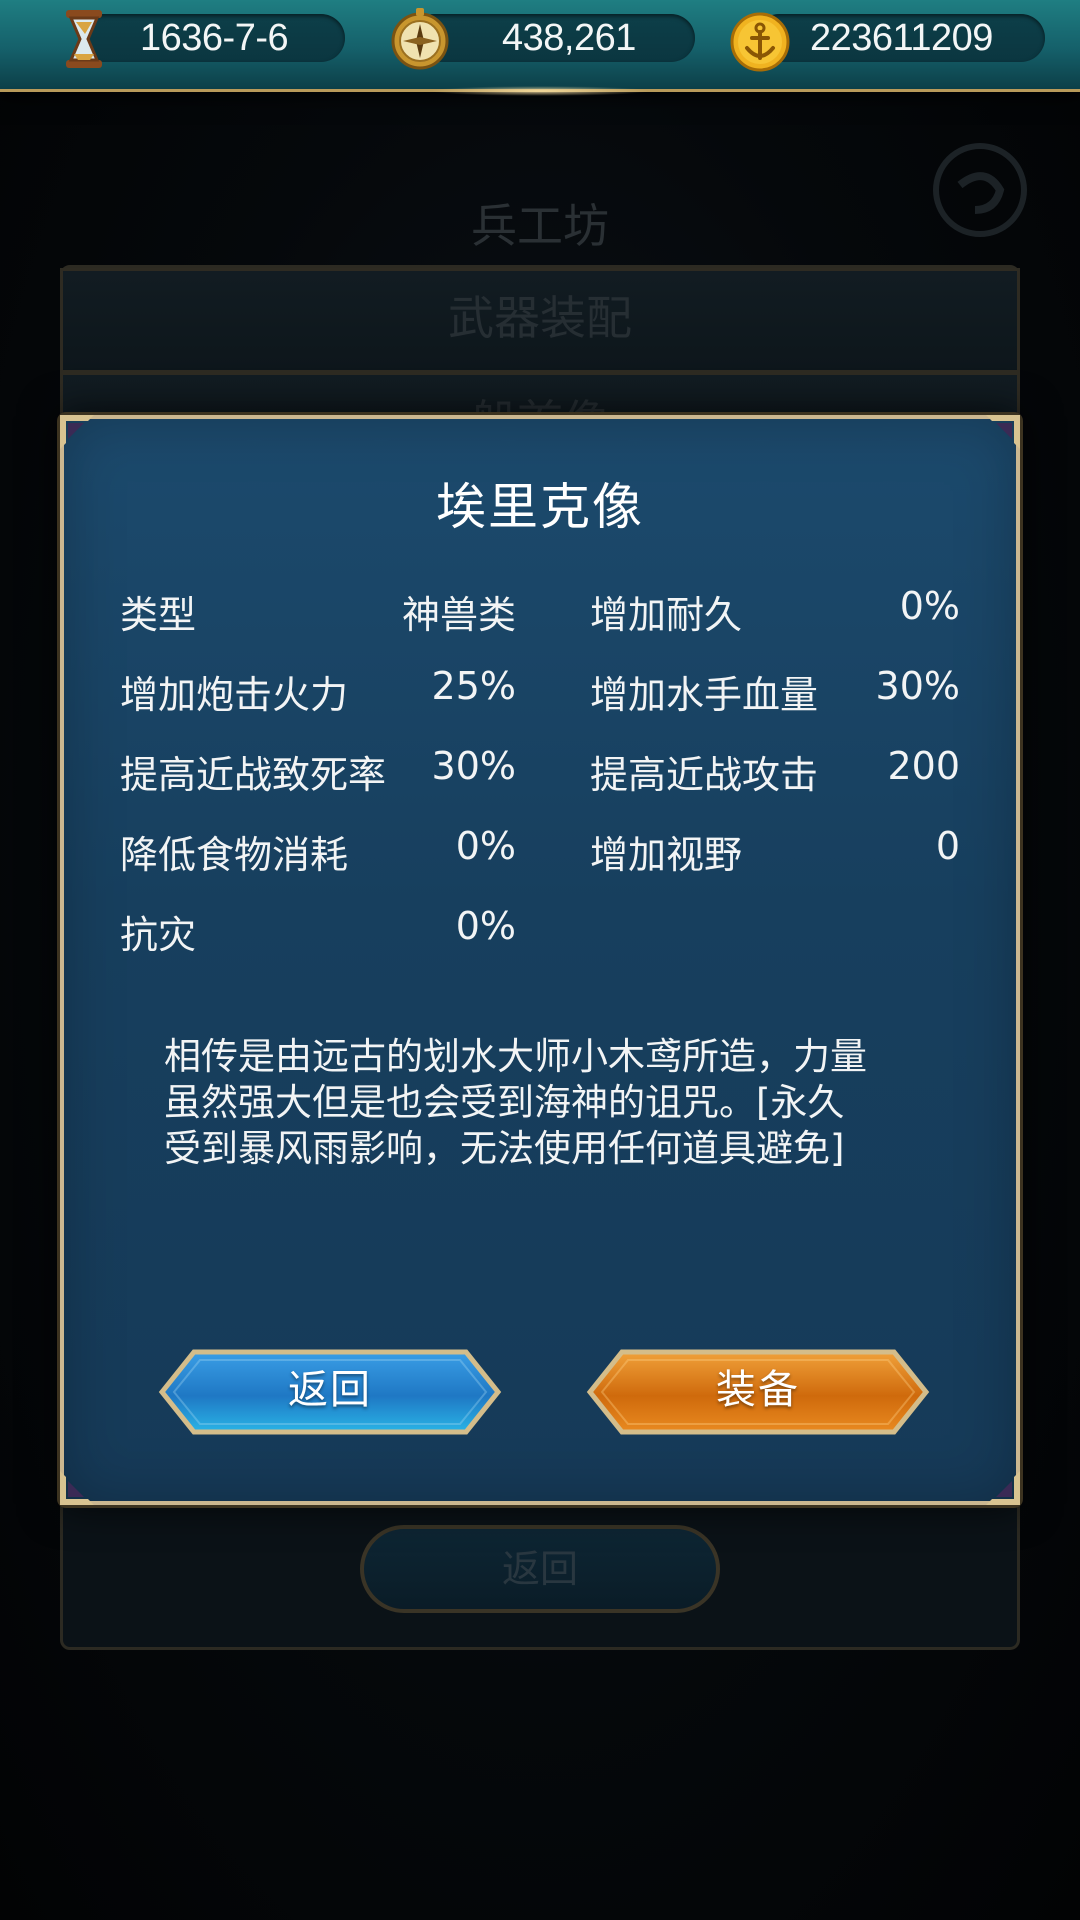  I want to click on stat-row: 降低食物消耗 0%, so click(318, 854).